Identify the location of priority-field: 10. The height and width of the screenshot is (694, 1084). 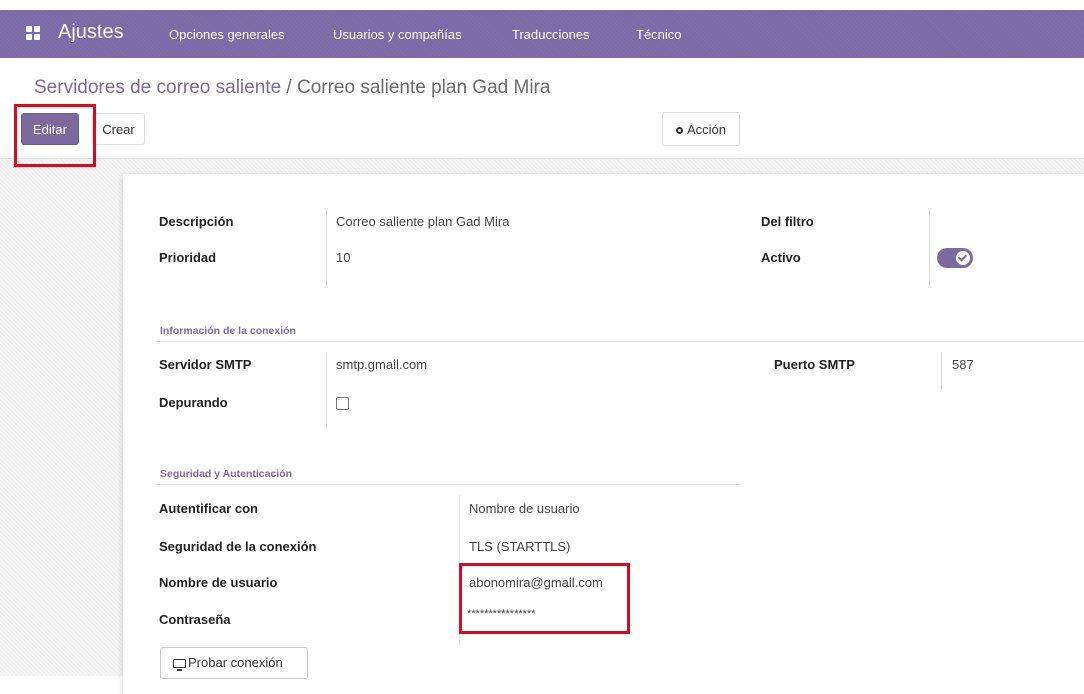
(343, 257).